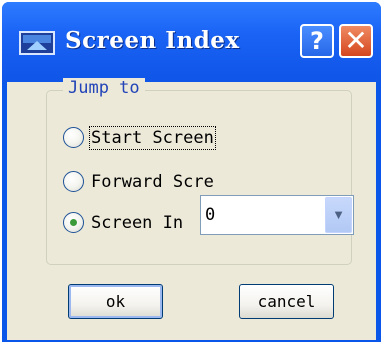  What do you see at coordinates (152, 137) in the screenshot?
I see `radio-start-screen-label: Start Screen` at bounding box center [152, 137].